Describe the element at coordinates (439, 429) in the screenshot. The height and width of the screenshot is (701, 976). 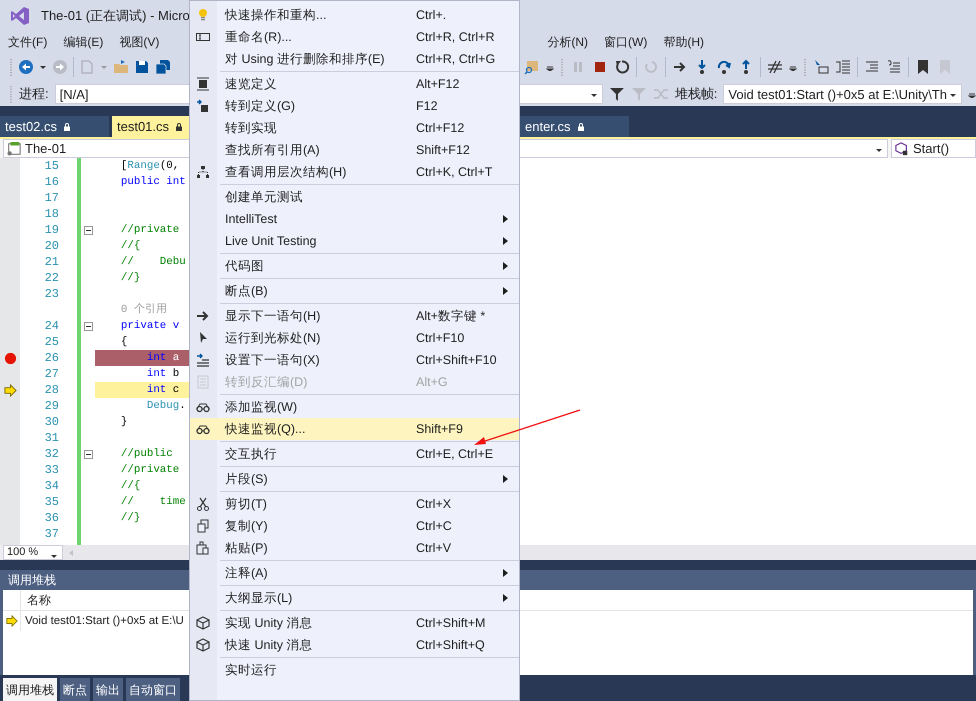
I see `shortcut-text: Shift+F9` at that location.